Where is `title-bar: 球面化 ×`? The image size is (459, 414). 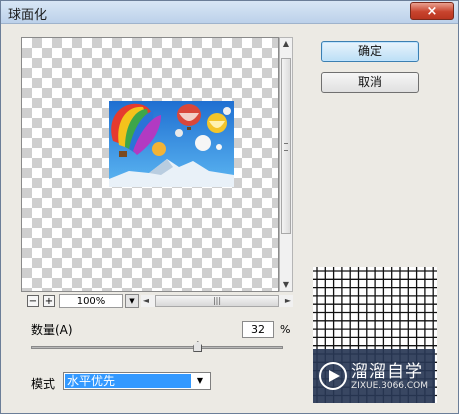 title-bar: 球面化 × is located at coordinates (229, 12).